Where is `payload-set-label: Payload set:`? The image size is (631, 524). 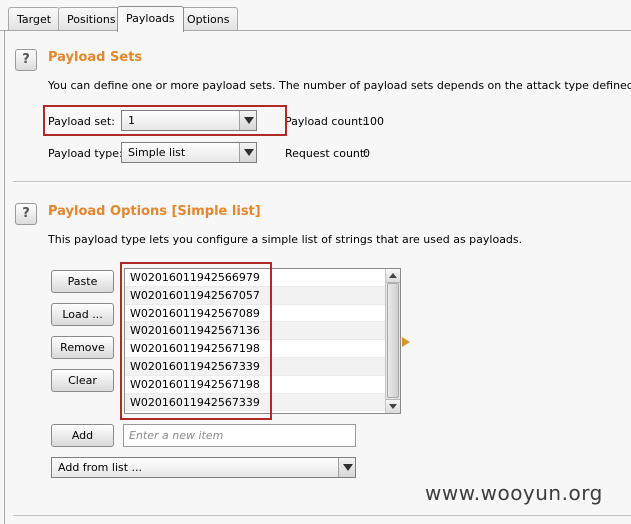
payload-set-label: Payload set: is located at coordinates (81, 121).